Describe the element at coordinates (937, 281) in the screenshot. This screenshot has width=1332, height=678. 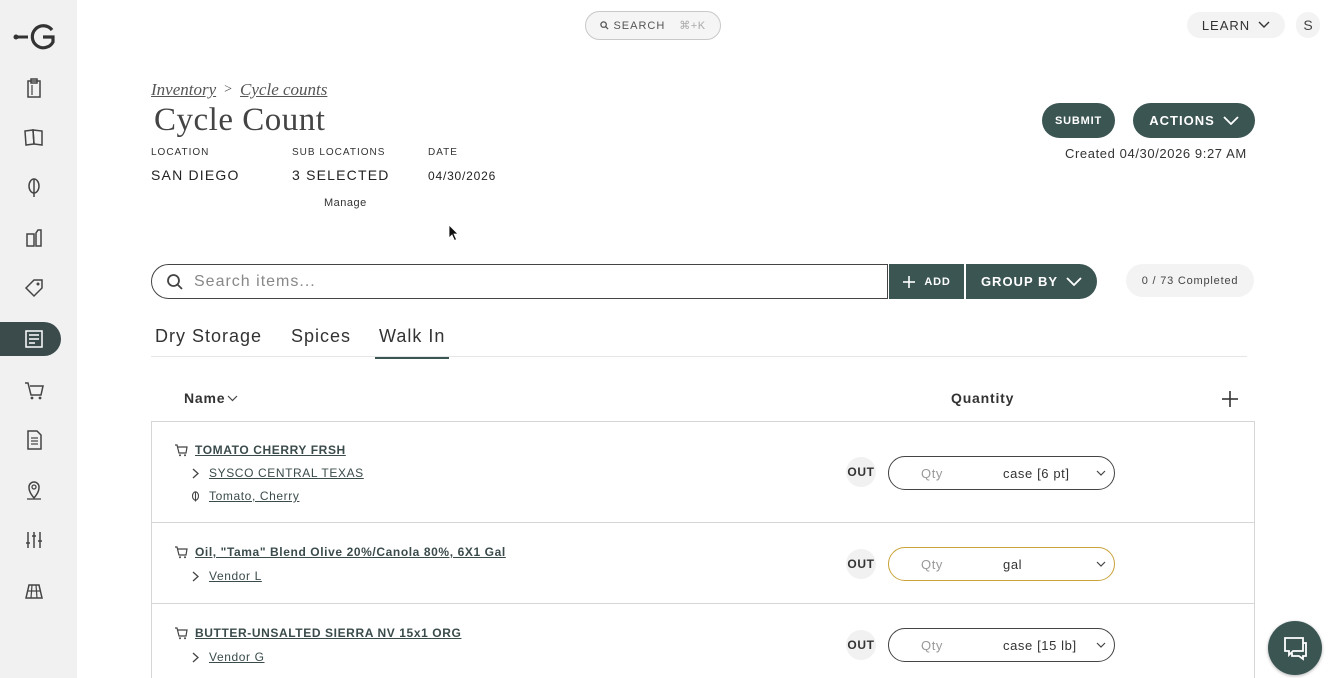
I see `add-label: ADD` at that location.